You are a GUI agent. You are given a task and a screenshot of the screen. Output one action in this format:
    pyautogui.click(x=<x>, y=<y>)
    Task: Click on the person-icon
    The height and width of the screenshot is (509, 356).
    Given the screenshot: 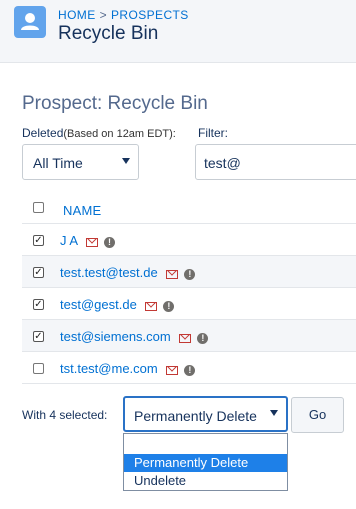 What is the action you would take?
    pyautogui.click(x=30, y=22)
    